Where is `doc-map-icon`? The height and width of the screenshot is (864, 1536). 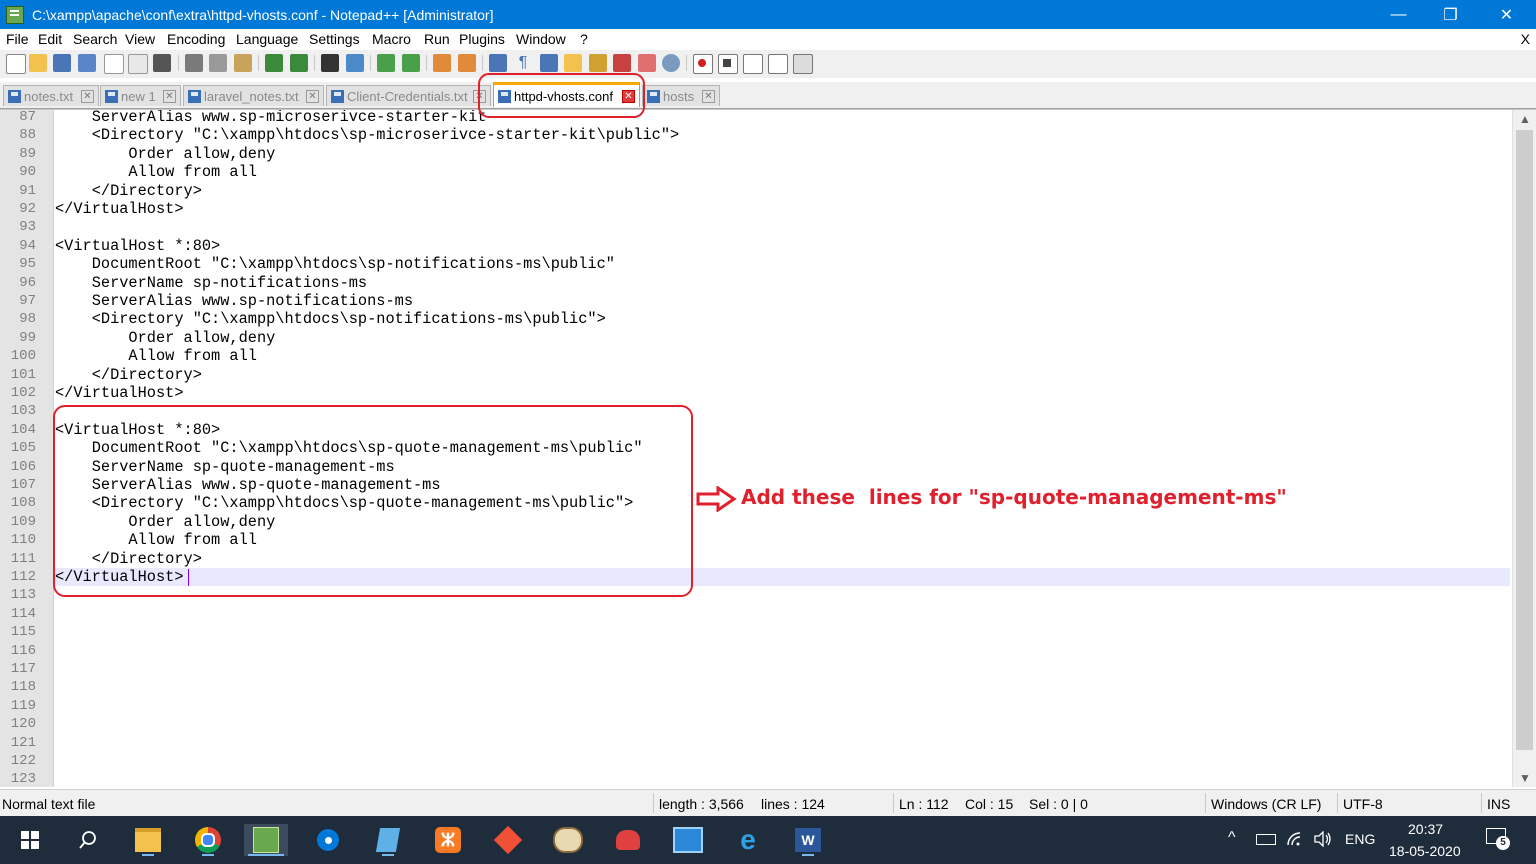 doc-map-icon is located at coordinates (598, 63).